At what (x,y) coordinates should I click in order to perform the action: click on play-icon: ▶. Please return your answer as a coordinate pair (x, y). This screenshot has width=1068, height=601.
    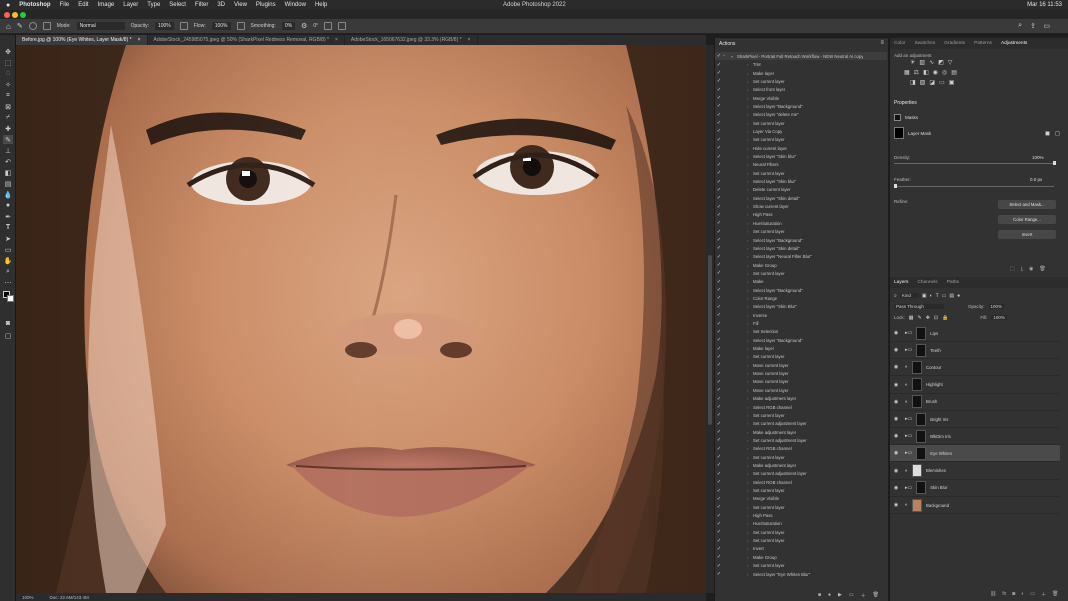
    Looking at the image, I should click on (840, 596).